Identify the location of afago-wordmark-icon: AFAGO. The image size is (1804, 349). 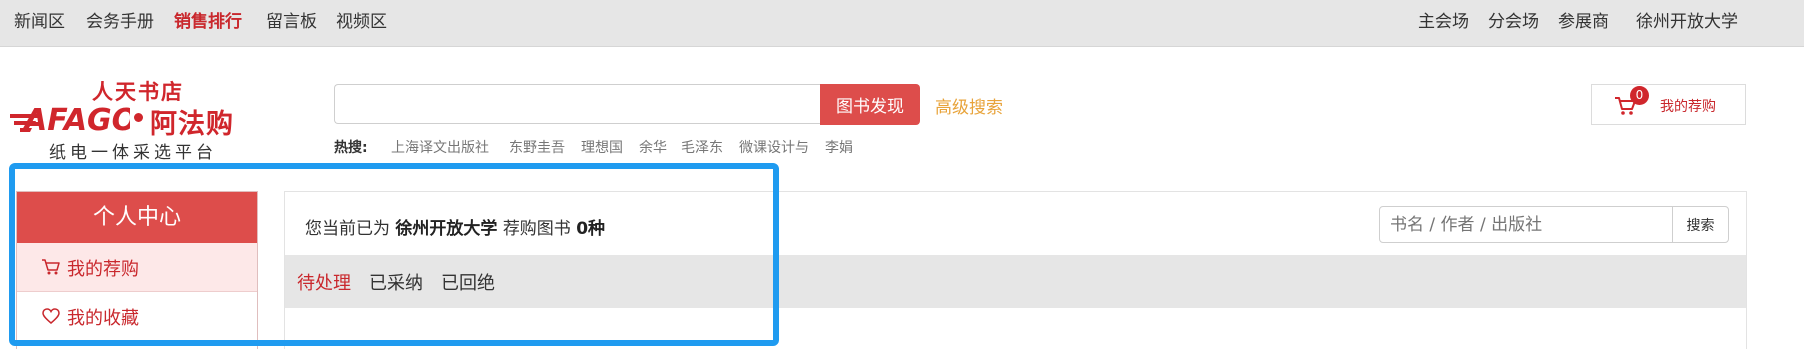
(70, 118).